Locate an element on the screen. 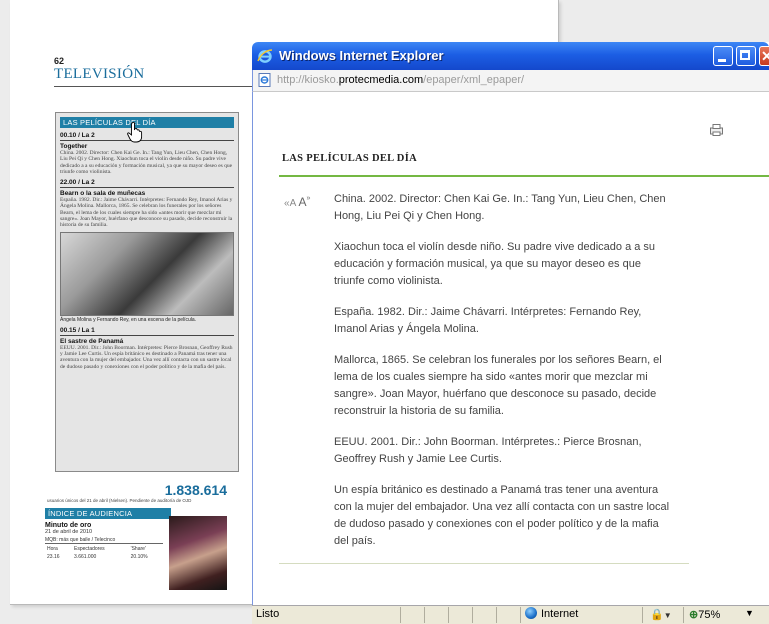  table-row: 23.16 3.661.000 20.10% is located at coordinates (104, 557).